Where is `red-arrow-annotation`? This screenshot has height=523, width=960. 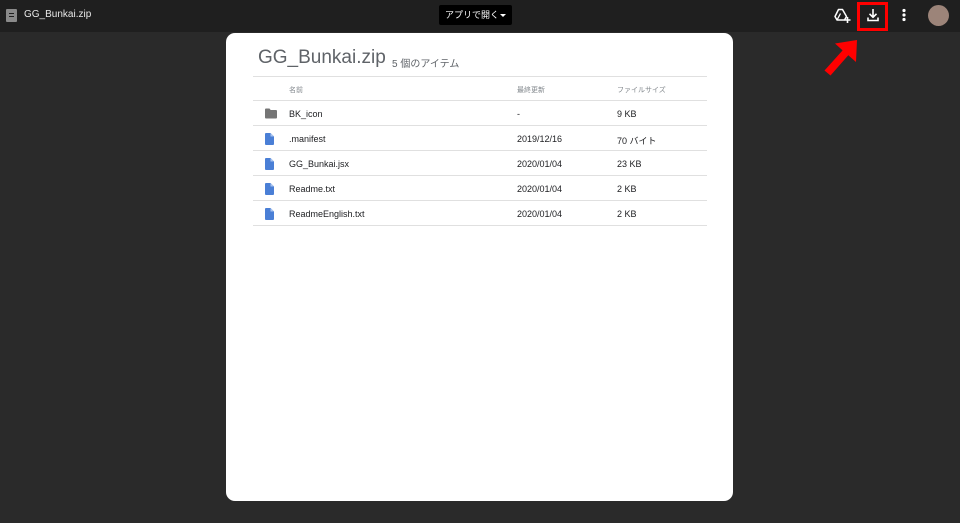
red-arrow-annotation is located at coordinates (840, 58).